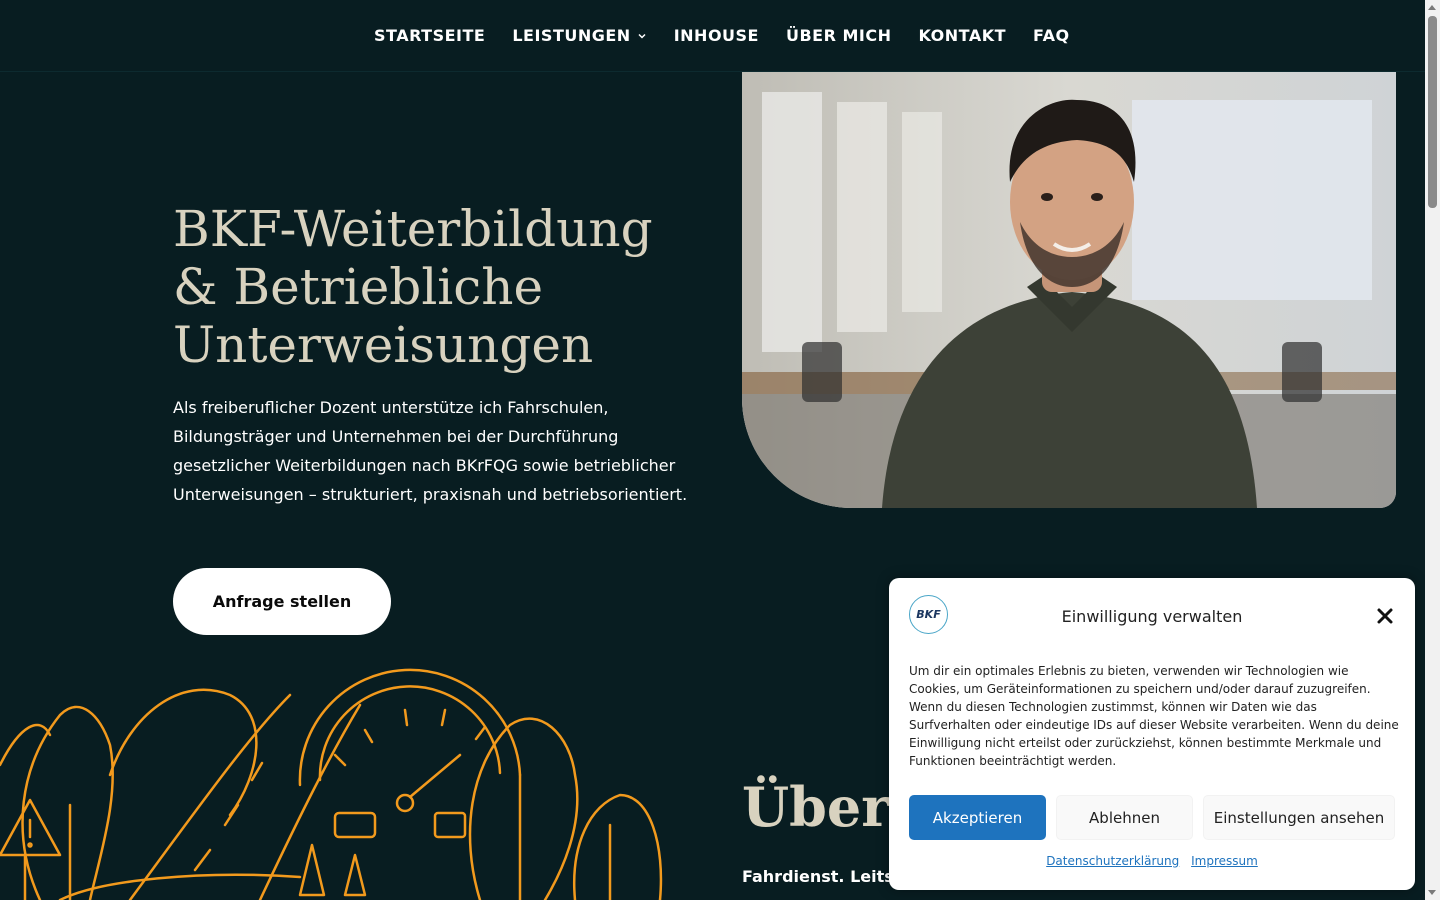 The height and width of the screenshot is (900, 1440). I want to click on road-speedometer-illustration, so click(331, 784).